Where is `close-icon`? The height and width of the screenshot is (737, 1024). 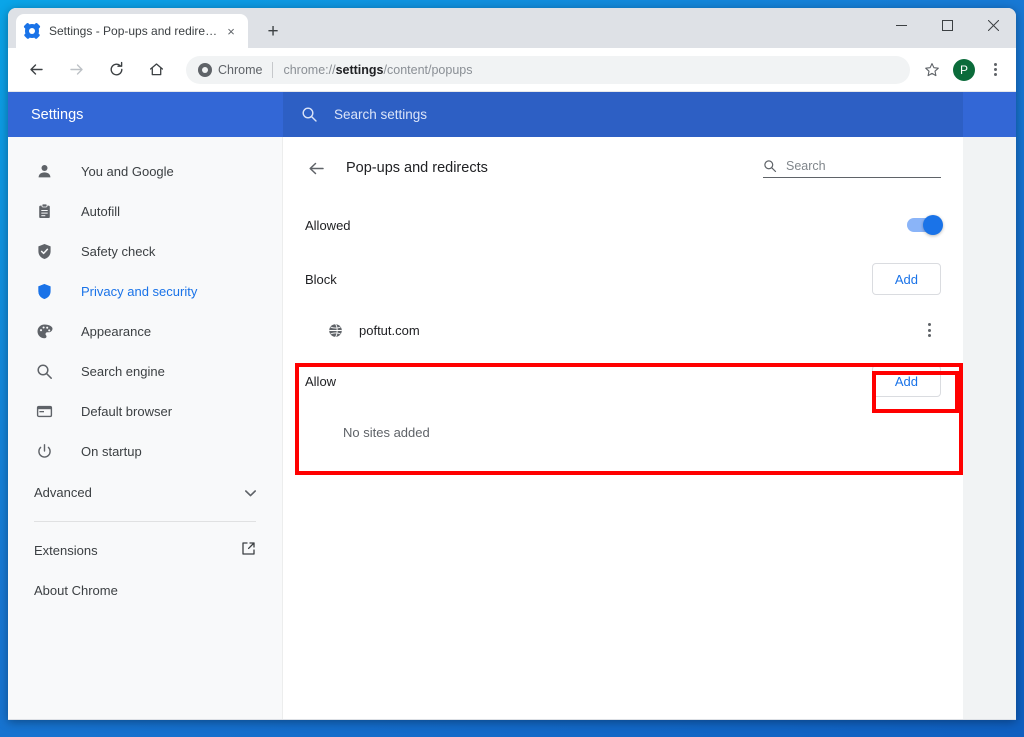
close-icon is located at coordinates (993, 25).